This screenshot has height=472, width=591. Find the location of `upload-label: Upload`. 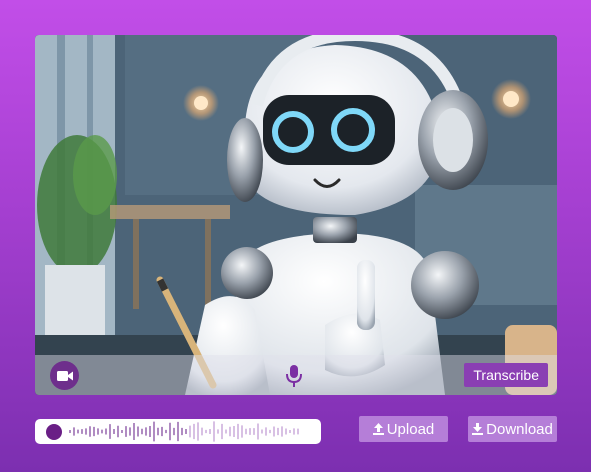

upload-label: Upload is located at coordinates (410, 429).